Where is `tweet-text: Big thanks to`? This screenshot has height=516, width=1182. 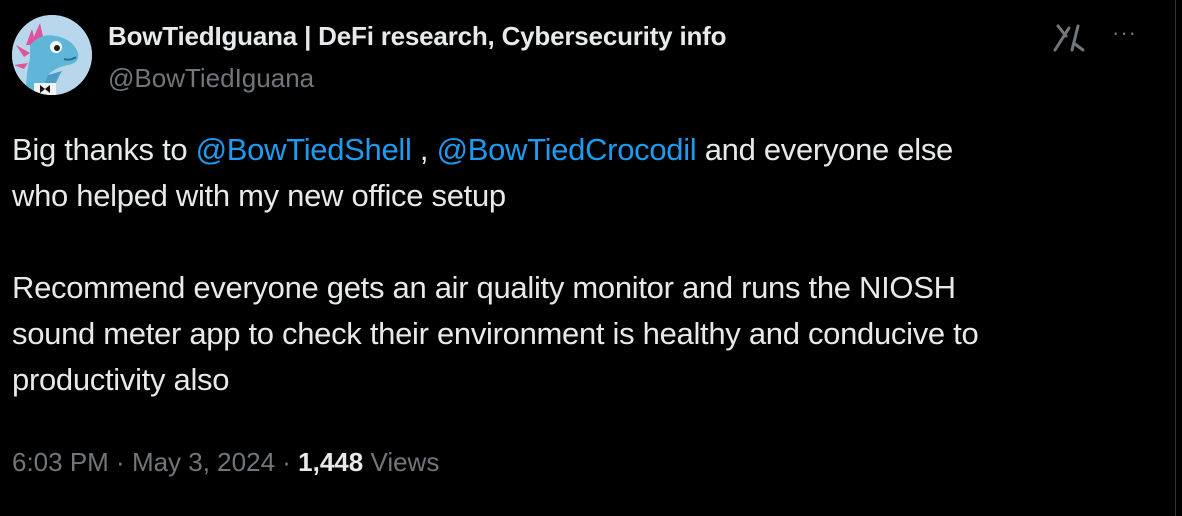 tweet-text: Big thanks to is located at coordinates (104, 149).